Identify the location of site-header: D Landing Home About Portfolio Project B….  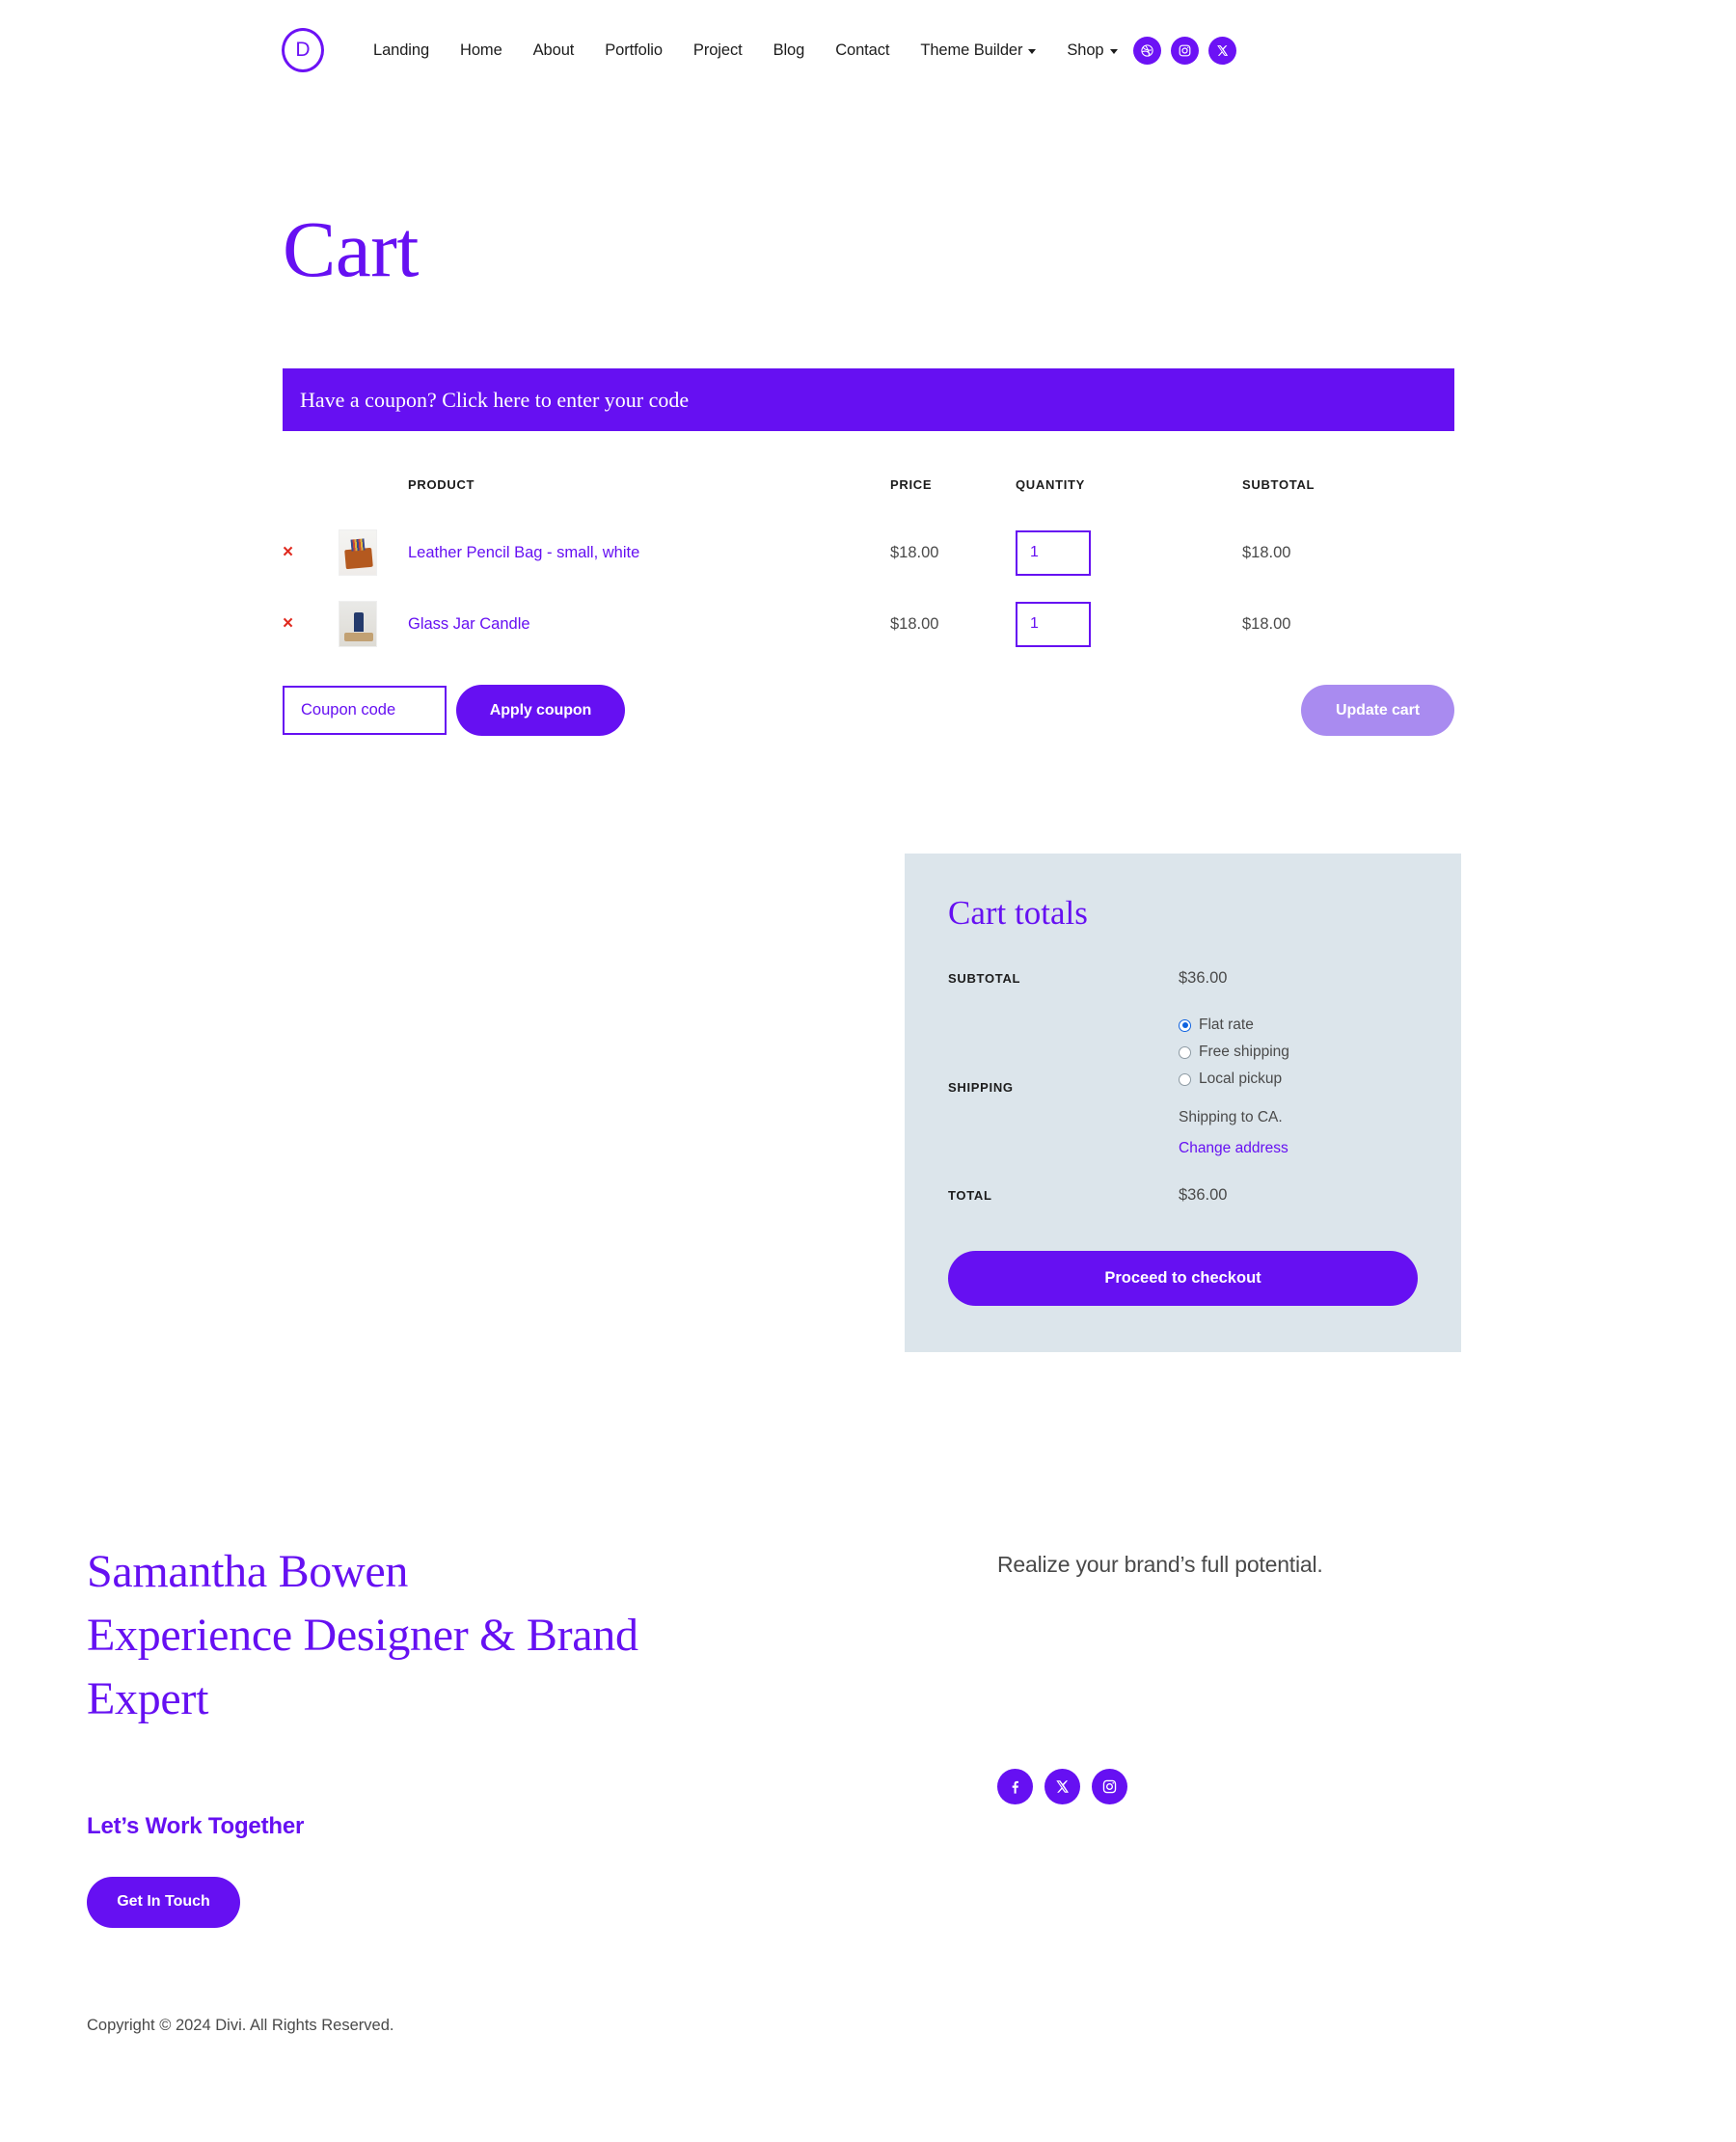
(868, 50).